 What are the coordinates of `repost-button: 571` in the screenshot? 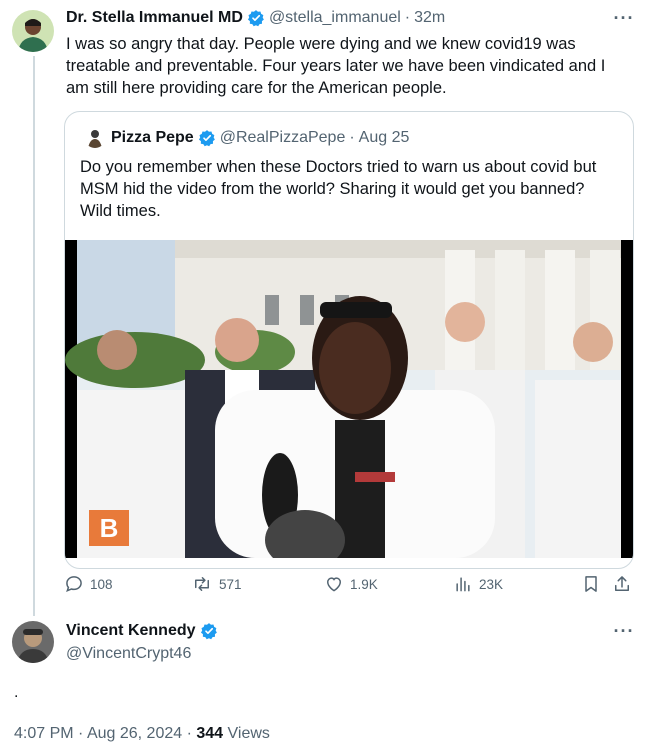 It's located at (216, 584).